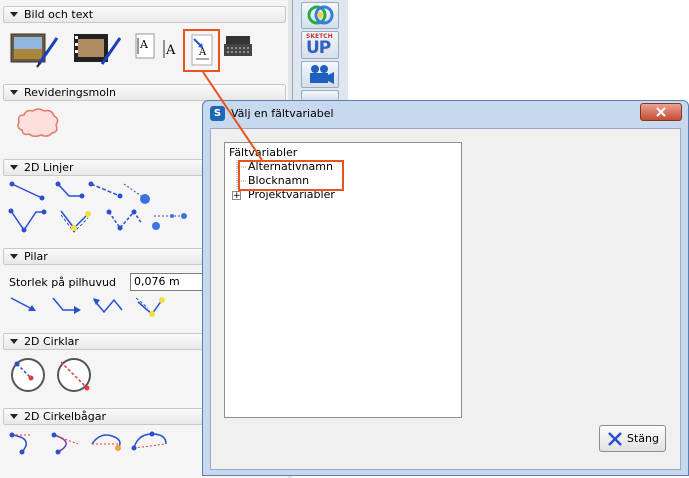 Image resolution: width=689 pixels, height=478 pixels. I want to click on angle-line-tool-icon, so click(78, 220).